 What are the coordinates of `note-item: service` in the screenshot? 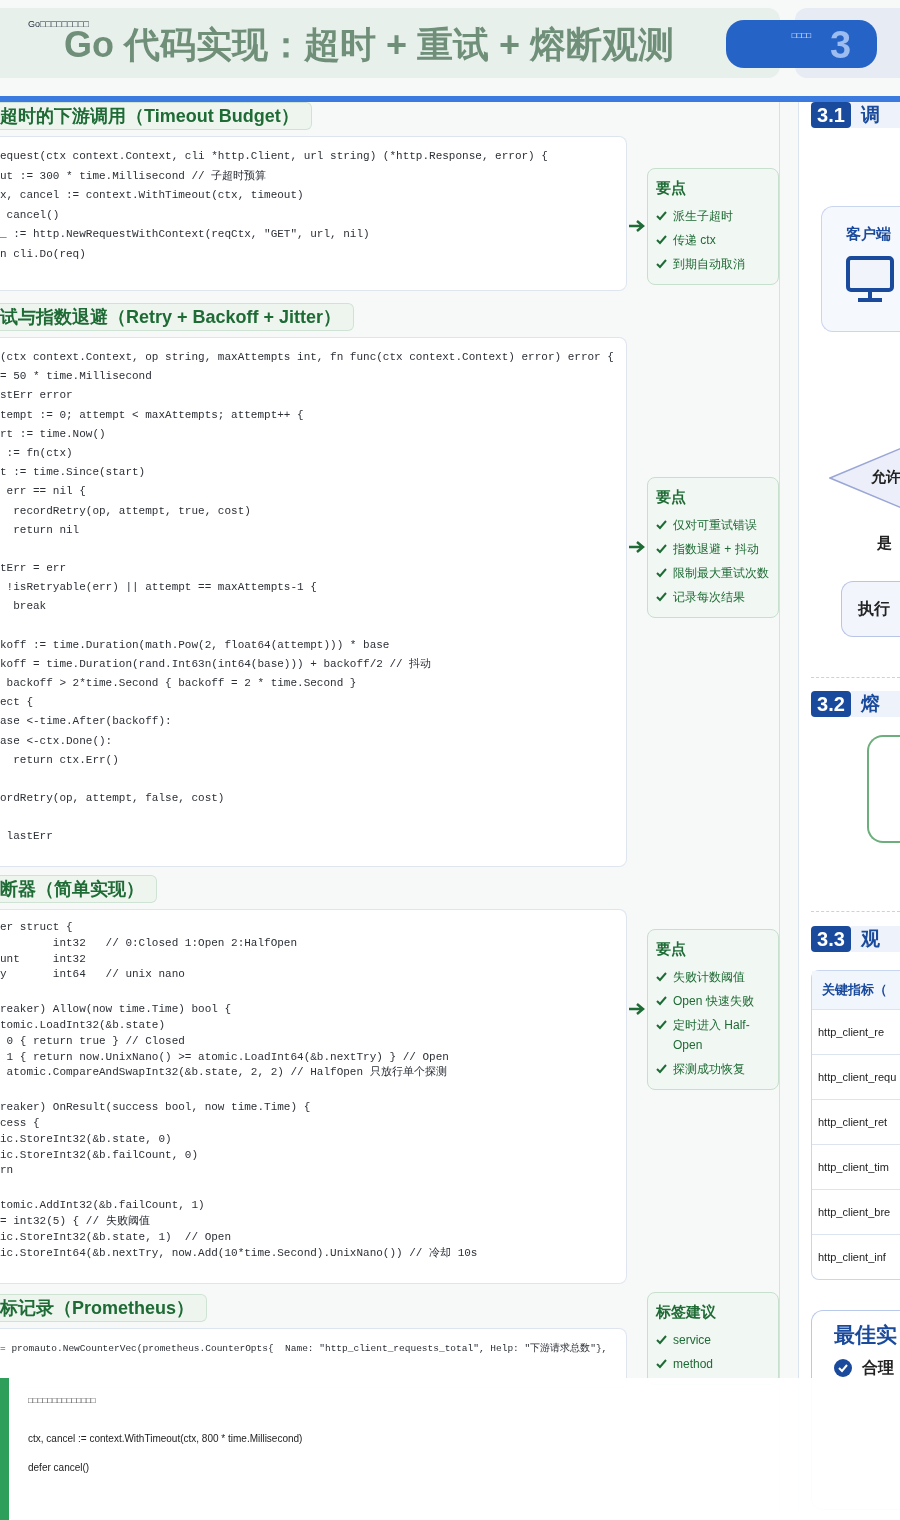 It's located at (692, 1340).